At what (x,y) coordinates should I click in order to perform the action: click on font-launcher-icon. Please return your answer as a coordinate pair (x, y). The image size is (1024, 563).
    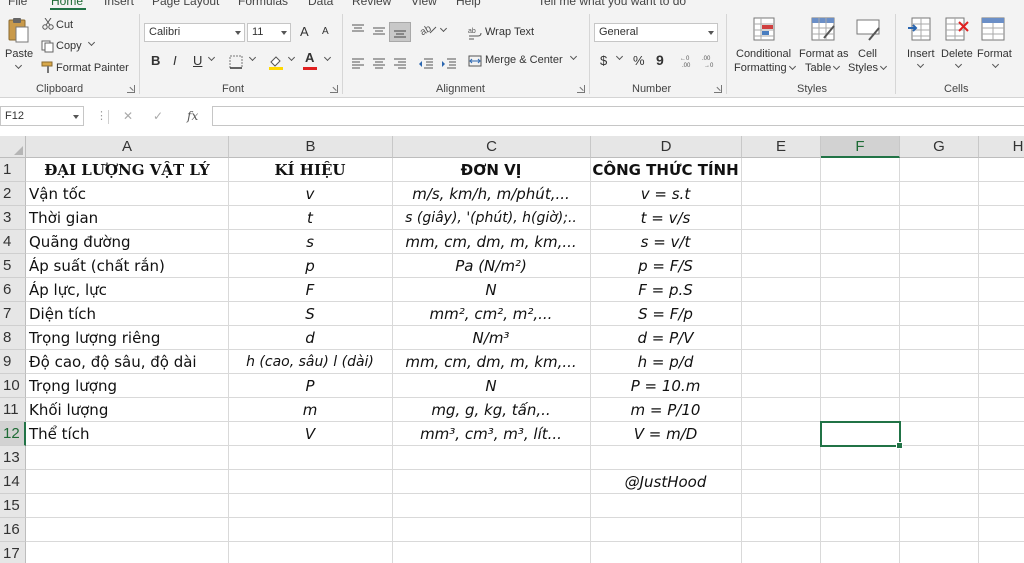
    Looking at the image, I should click on (334, 89).